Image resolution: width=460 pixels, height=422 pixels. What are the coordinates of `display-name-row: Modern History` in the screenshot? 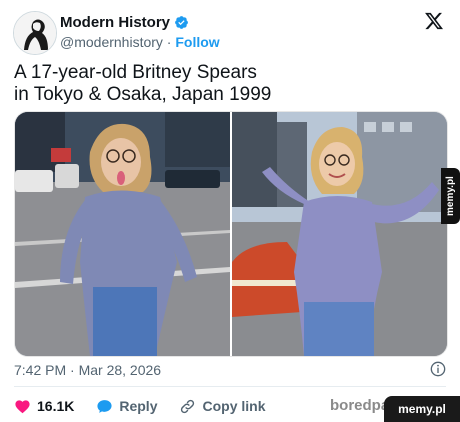 It's located at (140, 22).